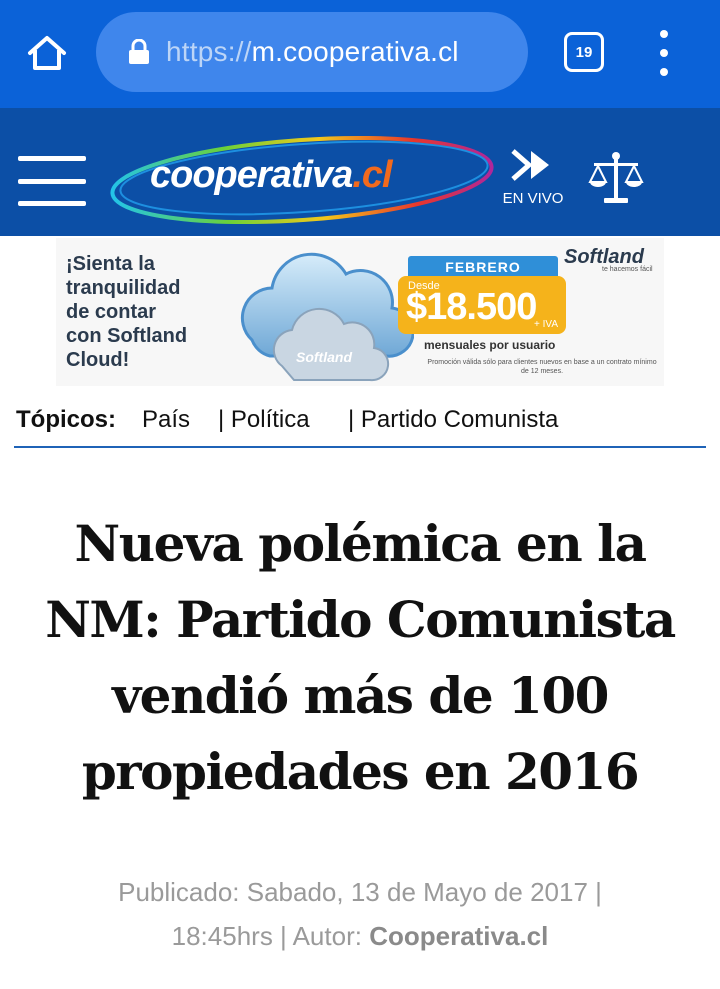  I want to click on live-button: EN VIVO, so click(533, 183).